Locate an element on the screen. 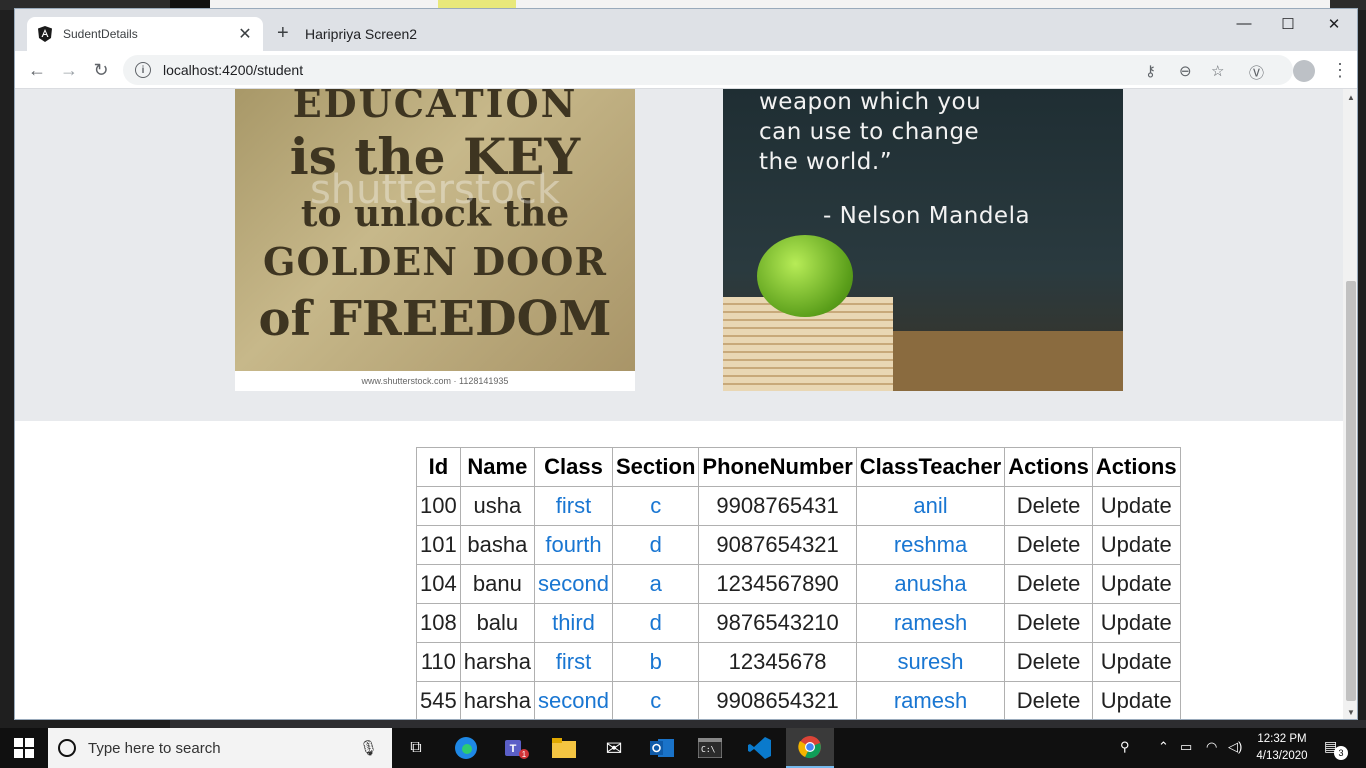 This screenshot has height=768, width=1366. header-phone: PhoneNumber is located at coordinates (777, 467).